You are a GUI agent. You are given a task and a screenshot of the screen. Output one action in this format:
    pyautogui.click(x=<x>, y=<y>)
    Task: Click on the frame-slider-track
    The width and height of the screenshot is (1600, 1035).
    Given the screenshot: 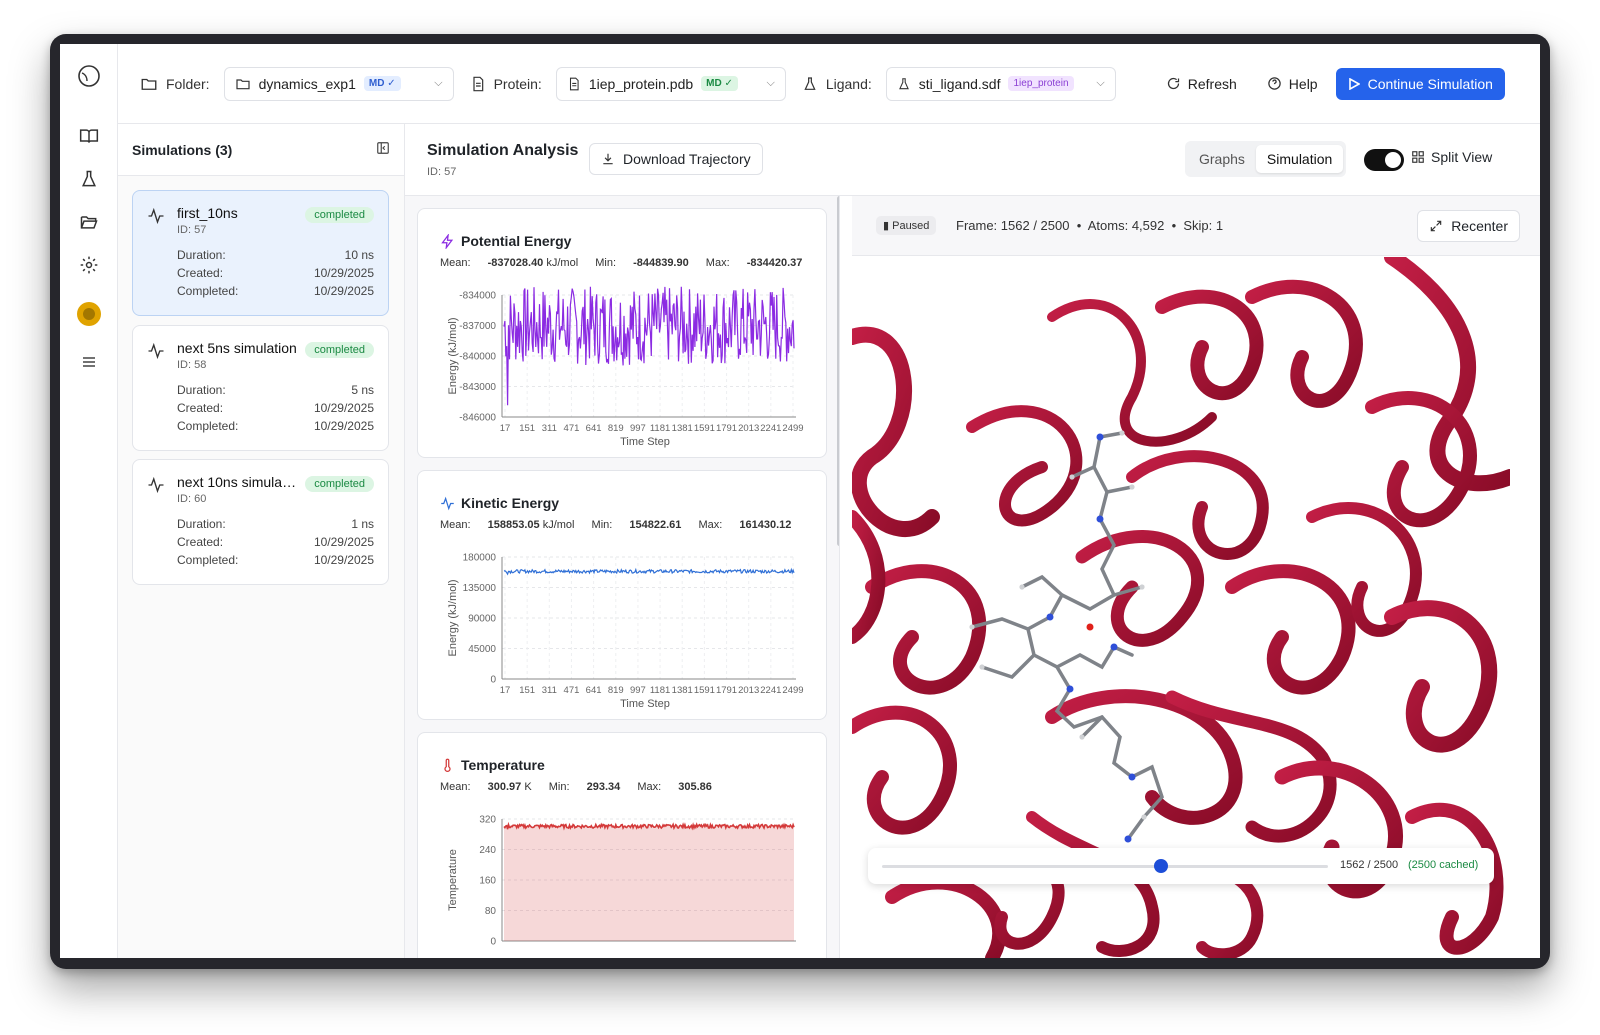 What is the action you would take?
    pyautogui.click(x=1105, y=866)
    